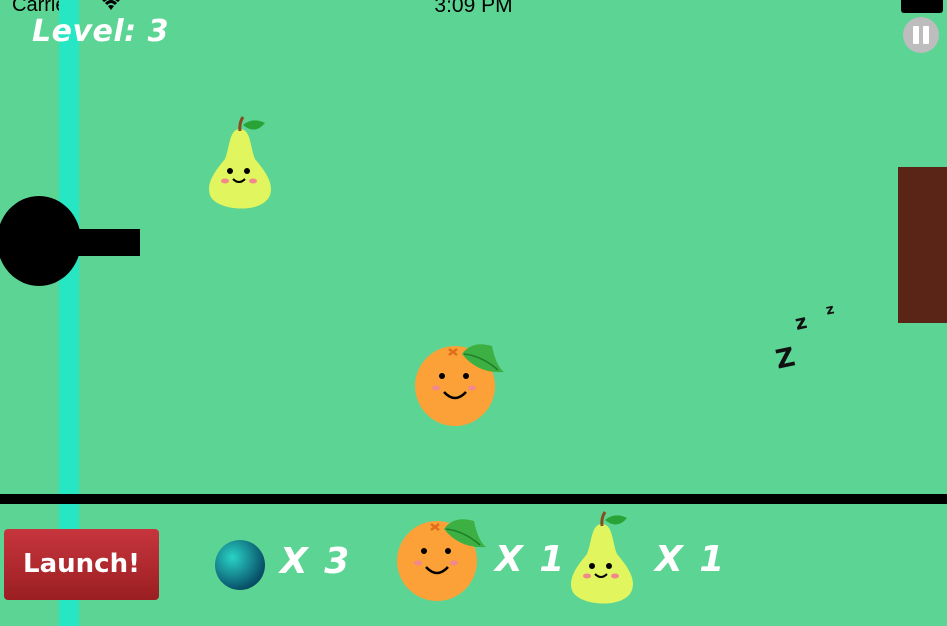  What do you see at coordinates (922, 6) in the screenshot?
I see `battery-icon` at bounding box center [922, 6].